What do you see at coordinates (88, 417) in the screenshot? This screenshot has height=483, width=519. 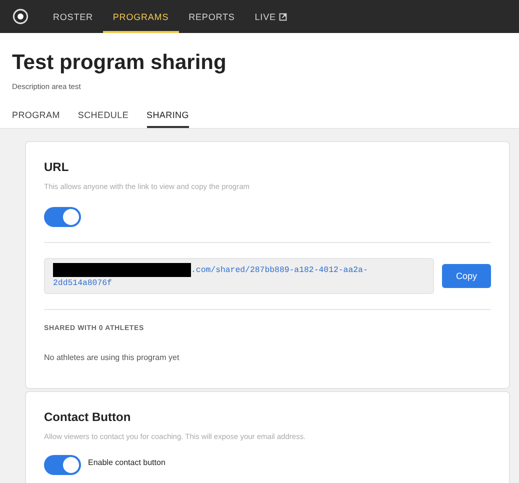 I see `card-title: Contact Button` at bounding box center [88, 417].